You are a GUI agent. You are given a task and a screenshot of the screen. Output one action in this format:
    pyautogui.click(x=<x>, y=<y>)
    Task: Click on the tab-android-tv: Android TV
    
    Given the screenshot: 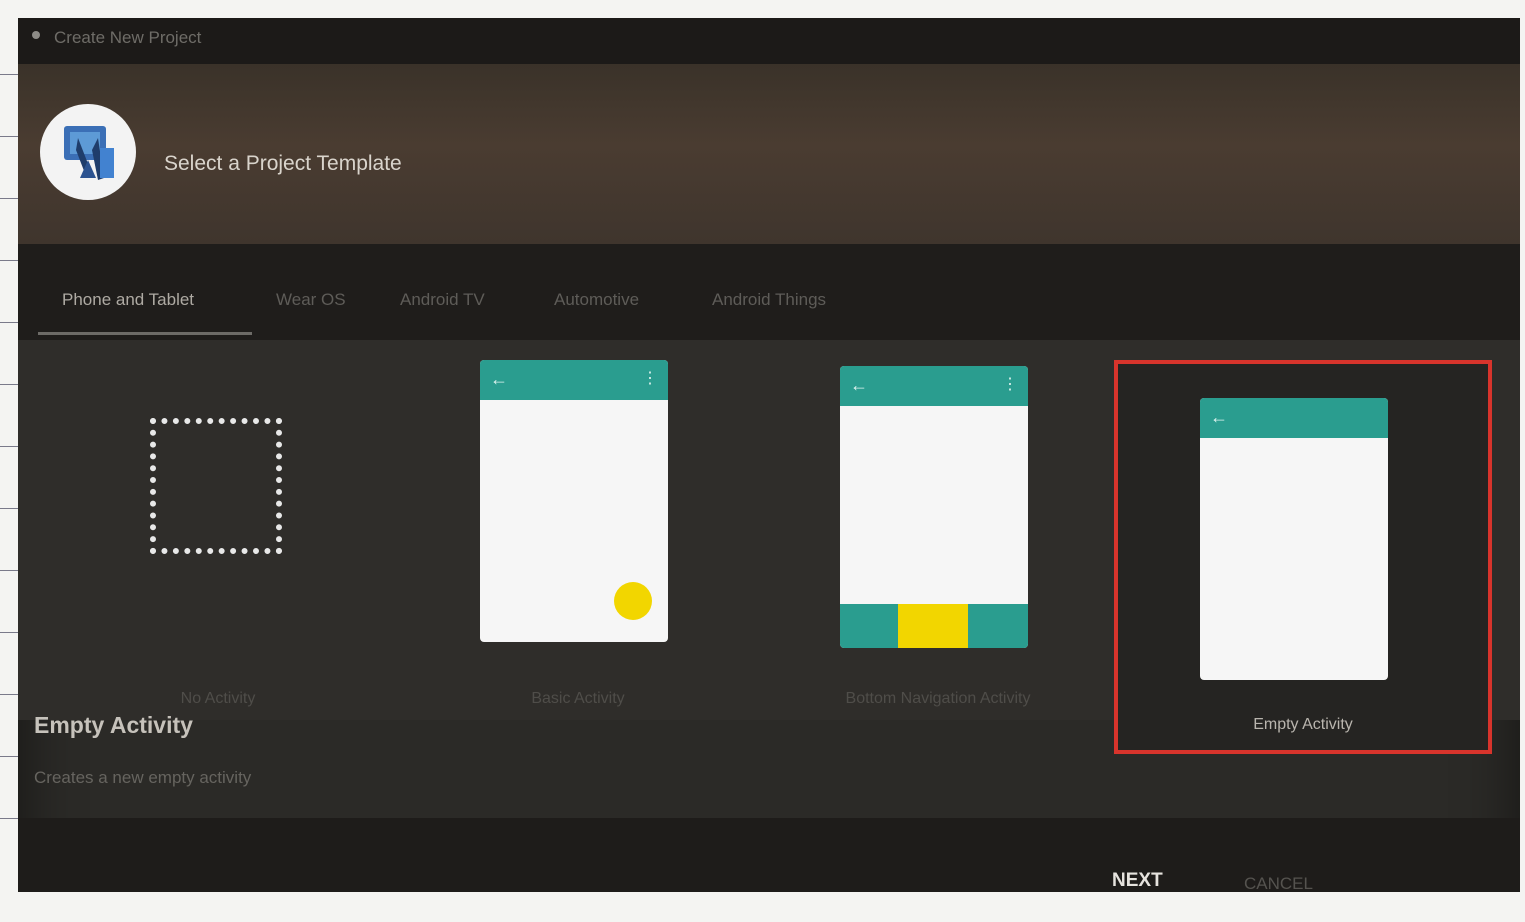 What is the action you would take?
    pyautogui.click(x=442, y=300)
    